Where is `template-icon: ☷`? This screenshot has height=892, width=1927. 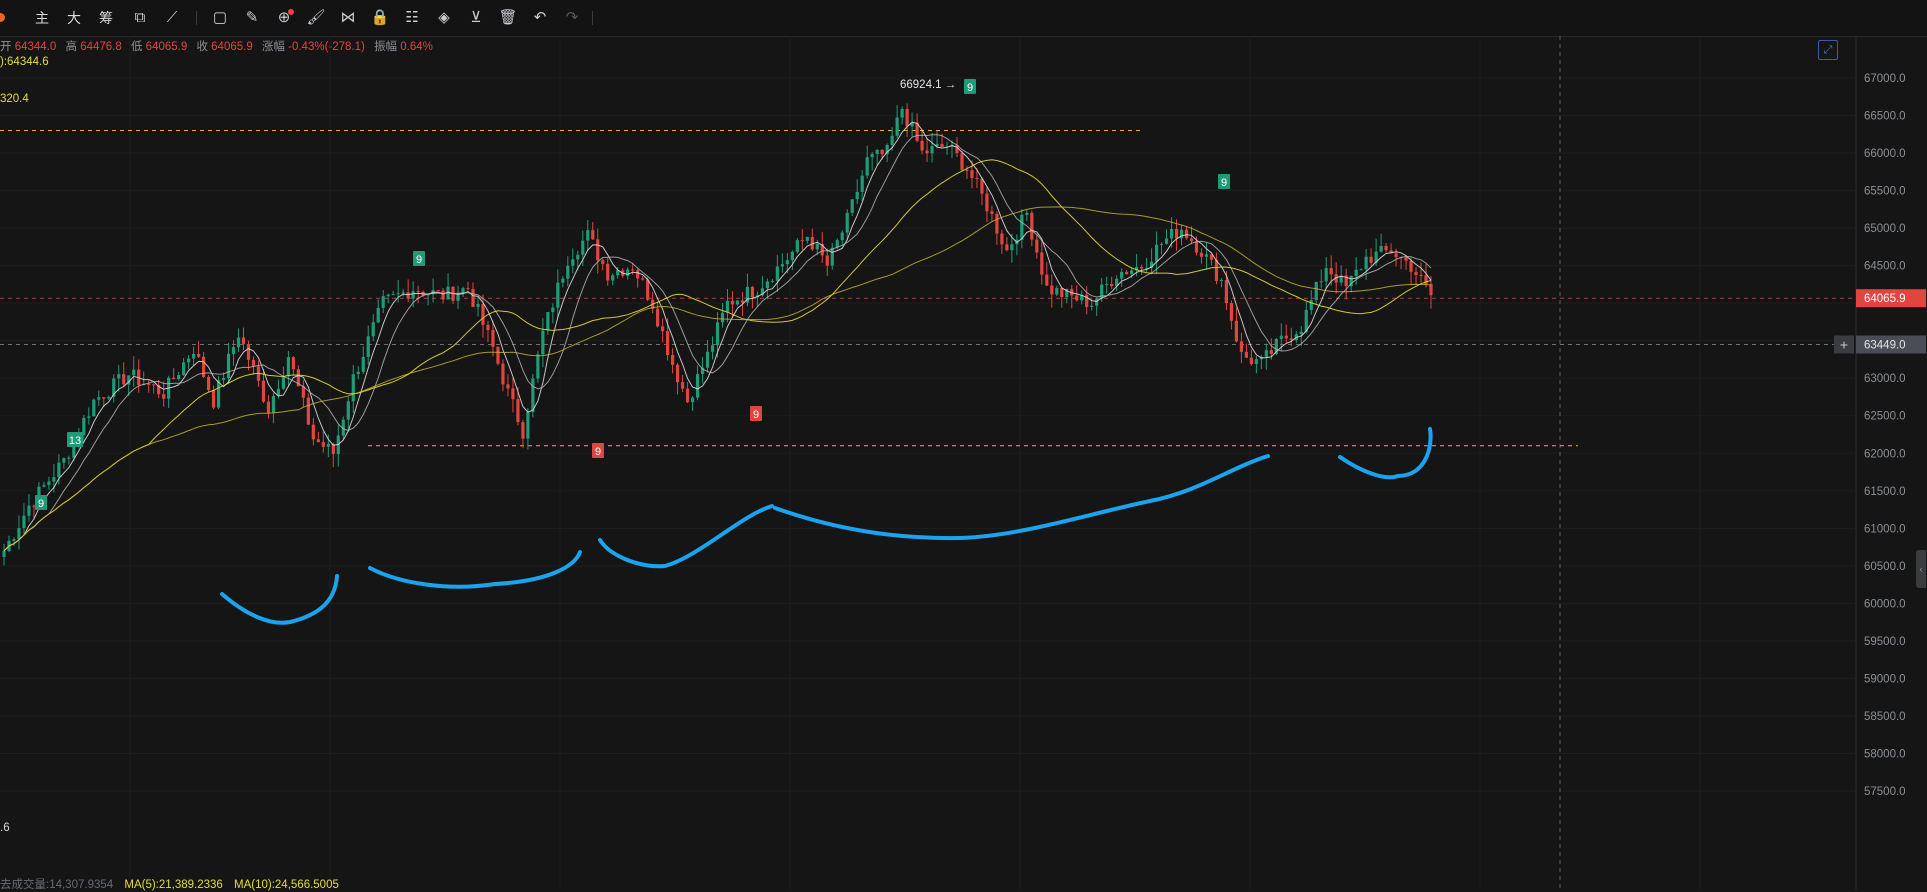 template-icon: ☷ is located at coordinates (412, 18).